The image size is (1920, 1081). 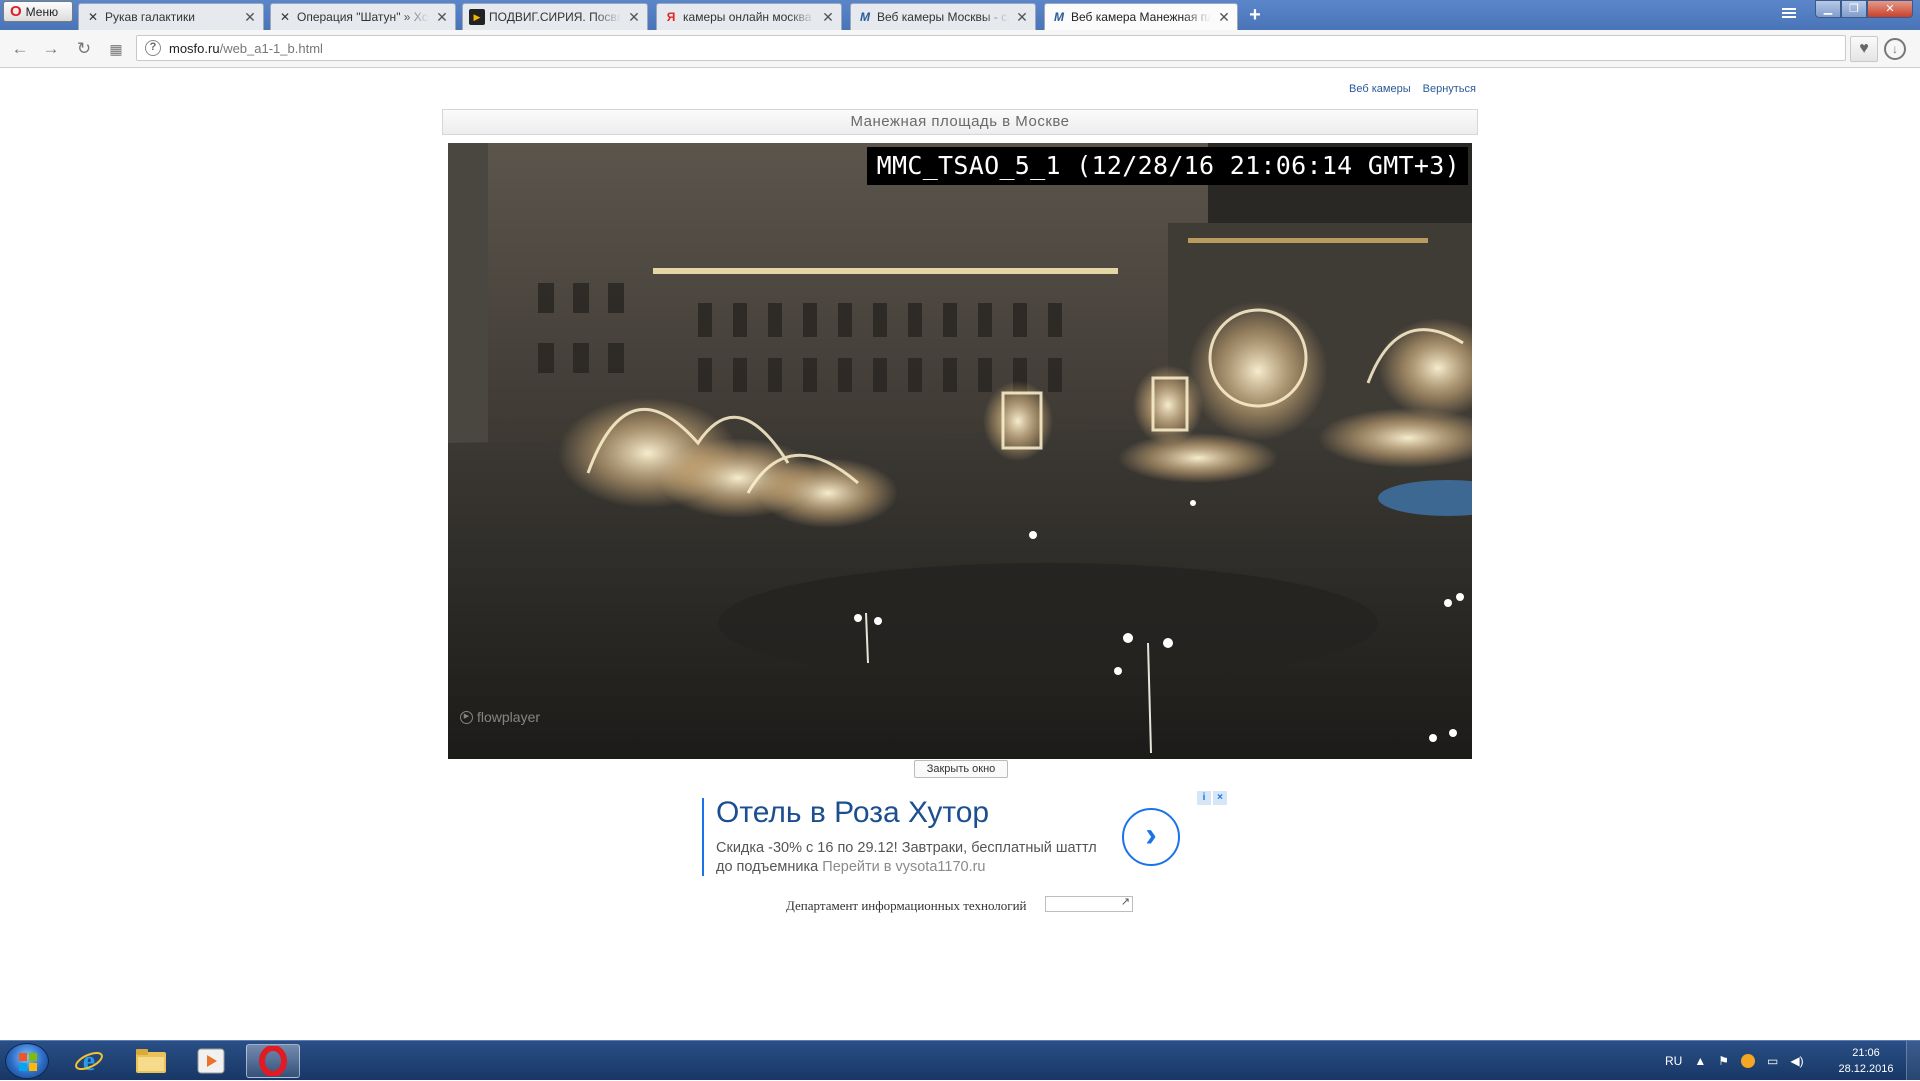 What do you see at coordinates (153, 48) in the screenshot?
I see `site-info-icon: ?` at bounding box center [153, 48].